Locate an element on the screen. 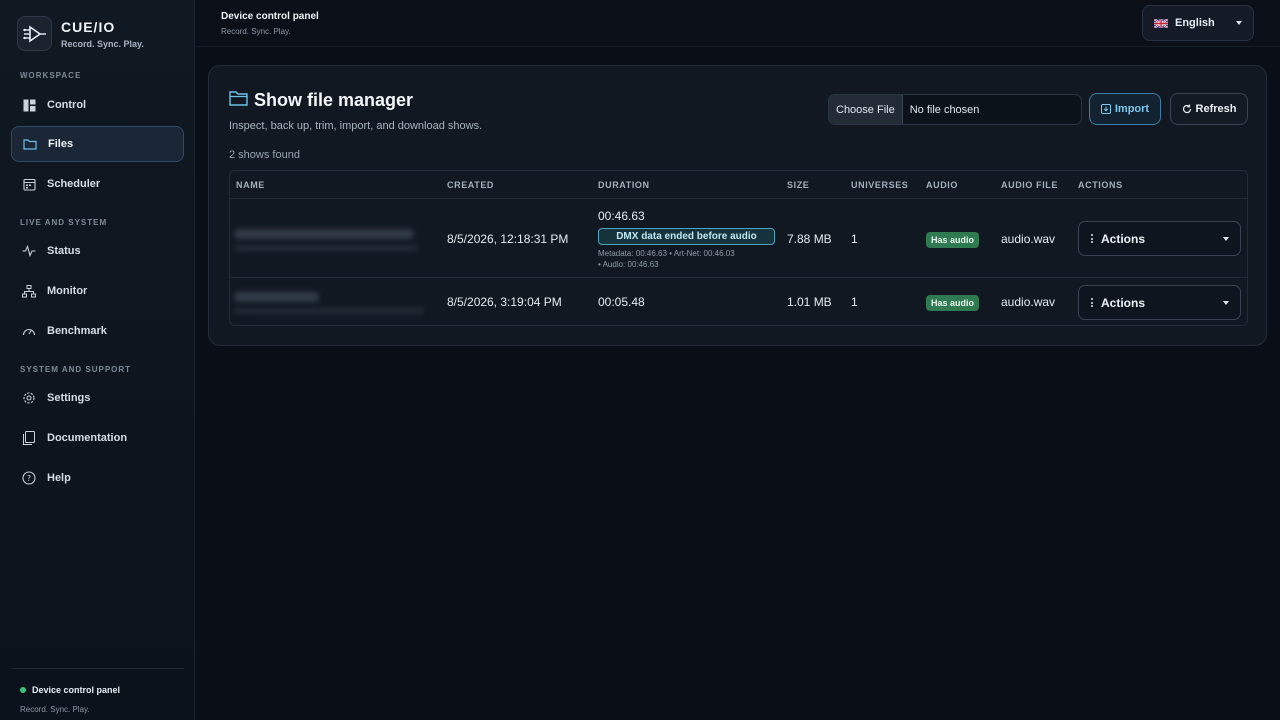  sidebar-item-label: Settings is located at coordinates (69, 398).